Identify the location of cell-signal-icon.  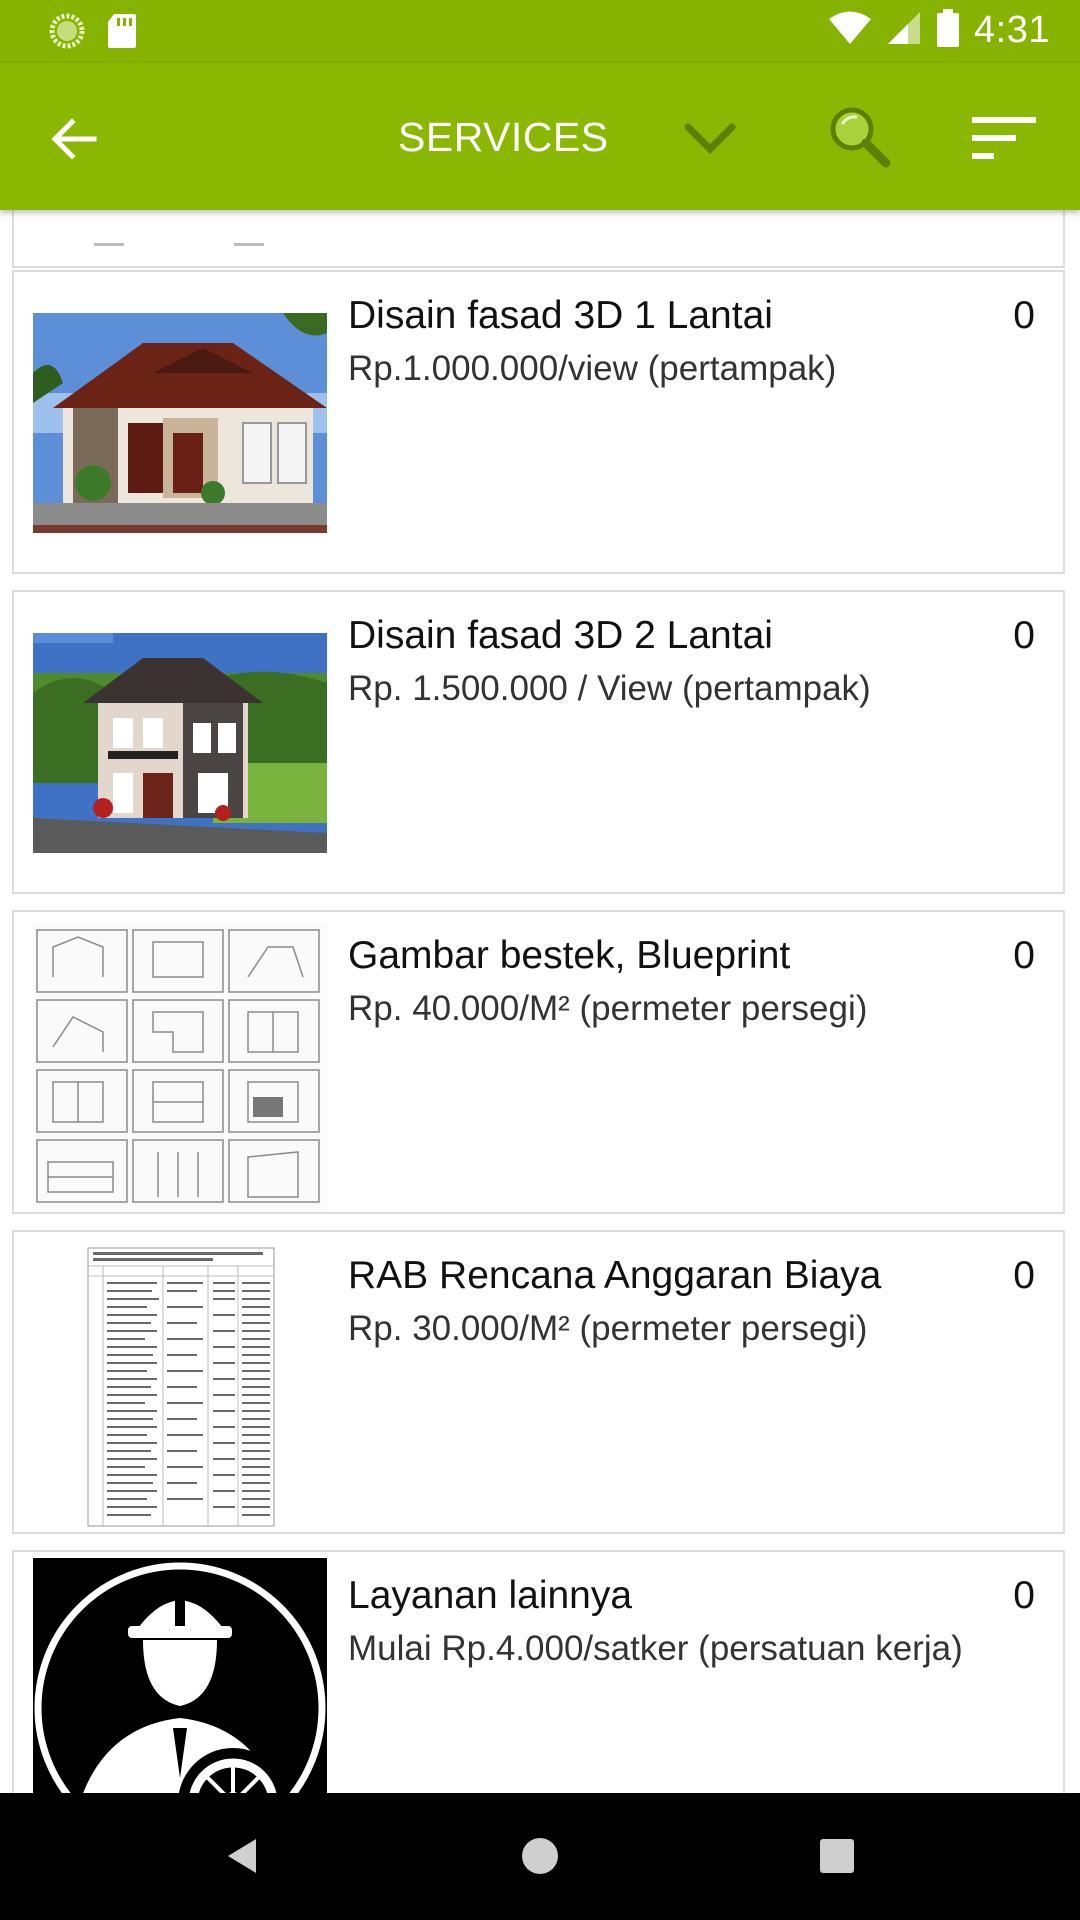
(904, 30).